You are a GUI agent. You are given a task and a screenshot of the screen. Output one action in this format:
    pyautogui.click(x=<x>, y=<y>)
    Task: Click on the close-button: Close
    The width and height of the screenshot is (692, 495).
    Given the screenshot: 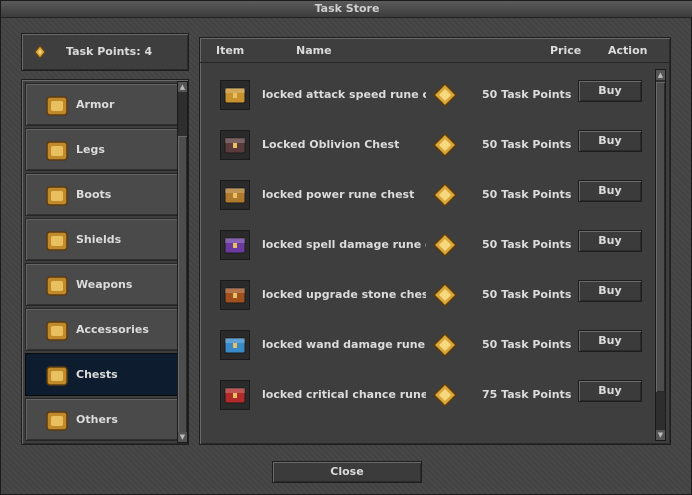 What is the action you would take?
    pyautogui.click(x=347, y=472)
    